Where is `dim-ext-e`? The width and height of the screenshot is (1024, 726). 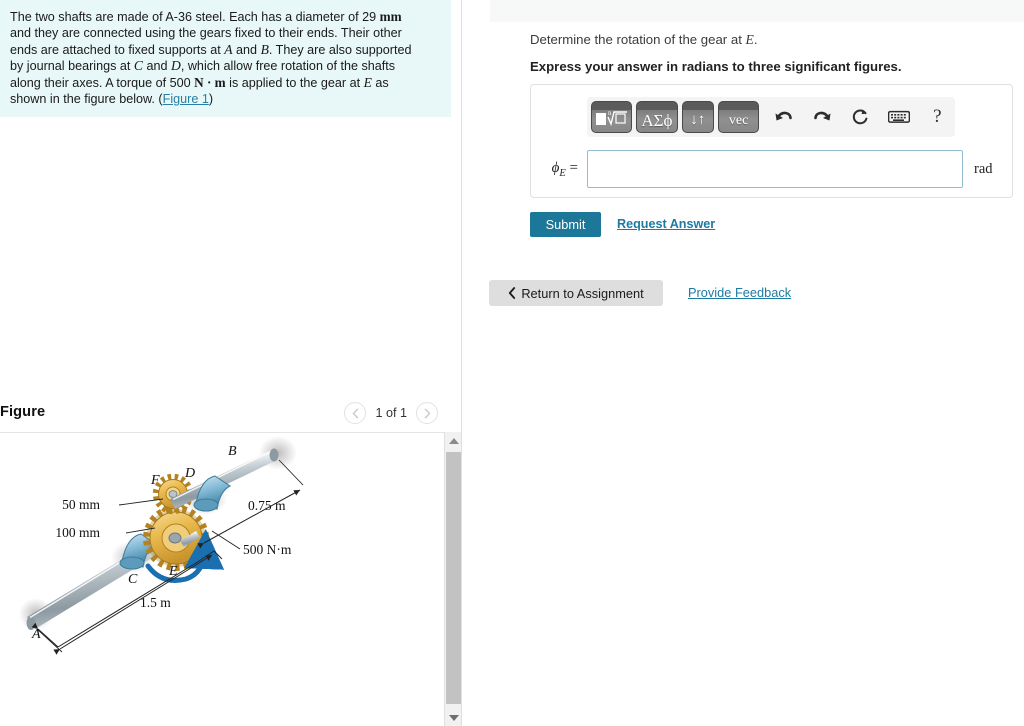
dim-ext-e is located at coordinates (218, 555).